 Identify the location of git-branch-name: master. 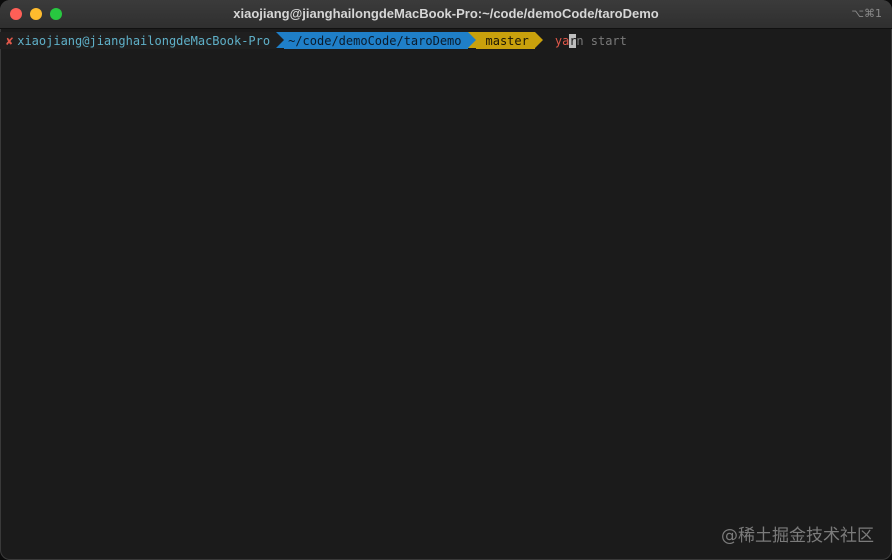
(507, 40).